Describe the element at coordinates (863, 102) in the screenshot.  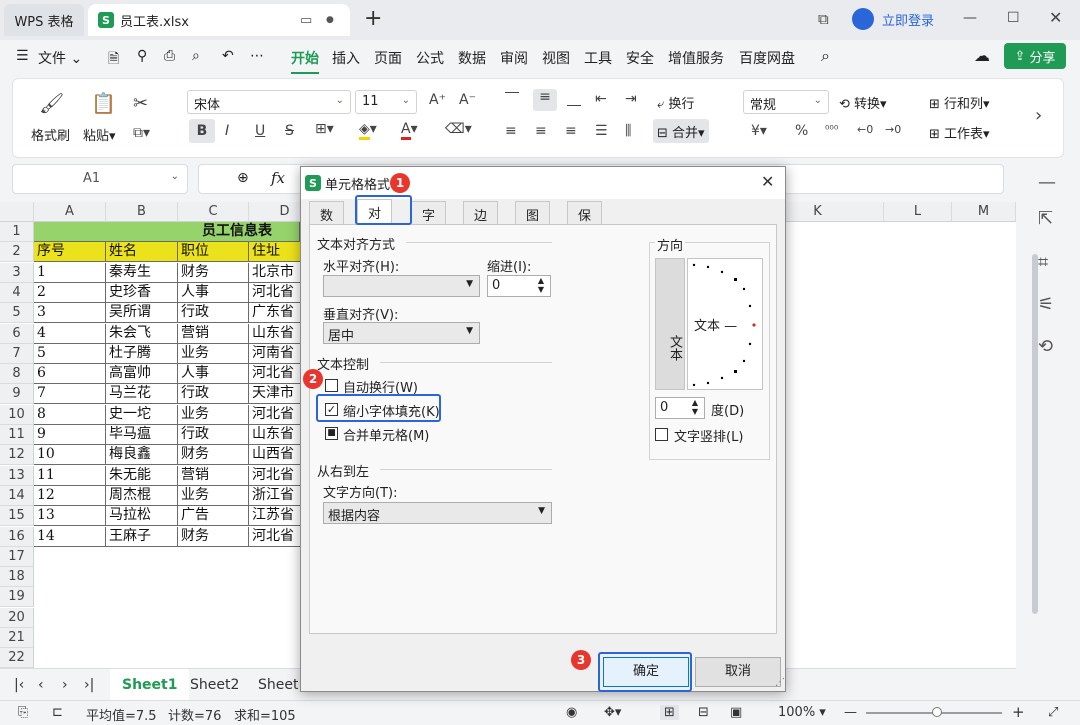
I see `convert-button: ⟲ 转换▾` at that location.